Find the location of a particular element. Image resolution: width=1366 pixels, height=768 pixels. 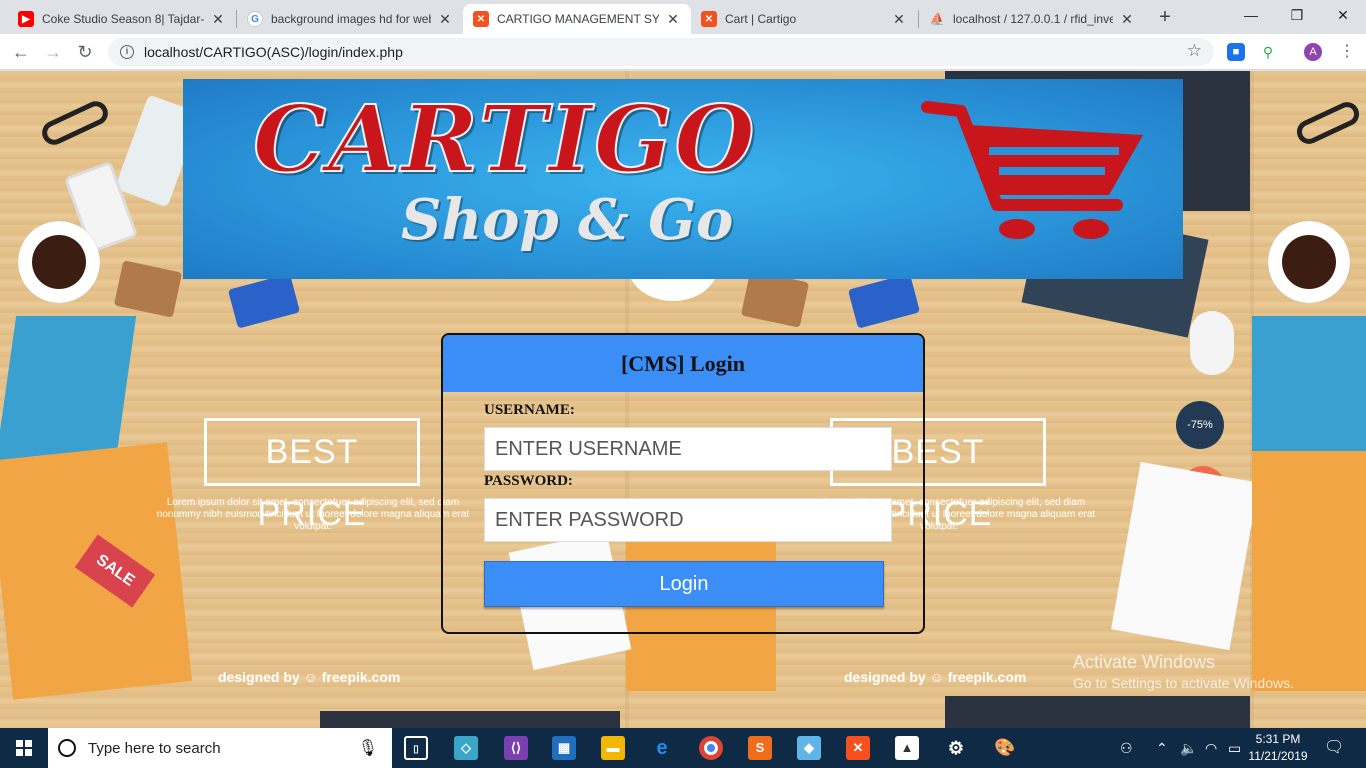

login-card-title: [CMS] Login is located at coordinates (683, 363).